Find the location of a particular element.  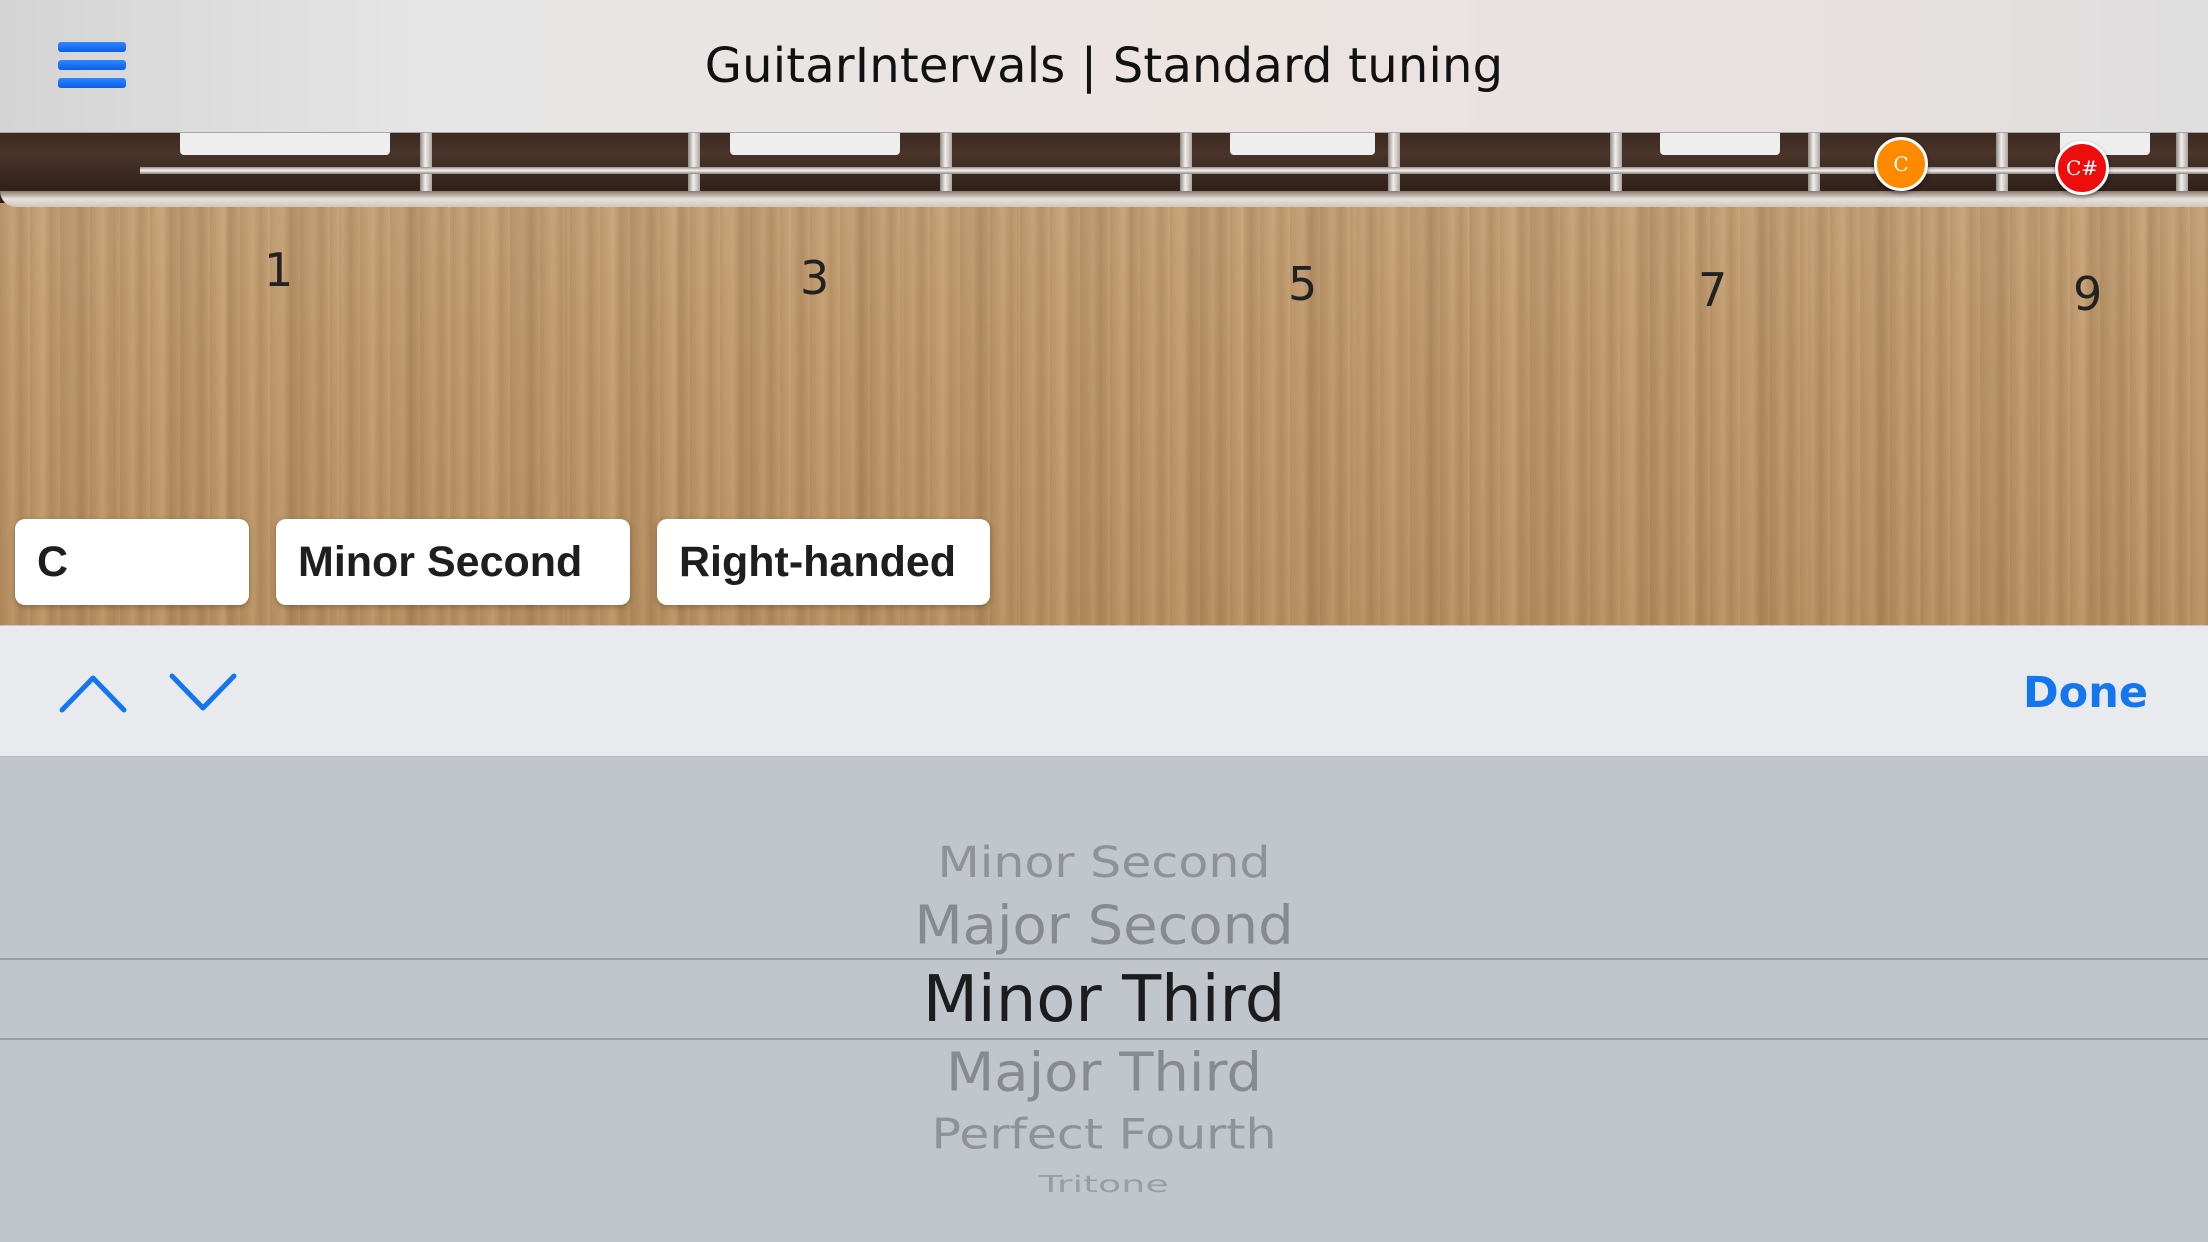

chevron-down-icon is located at coordinates (203, 692).